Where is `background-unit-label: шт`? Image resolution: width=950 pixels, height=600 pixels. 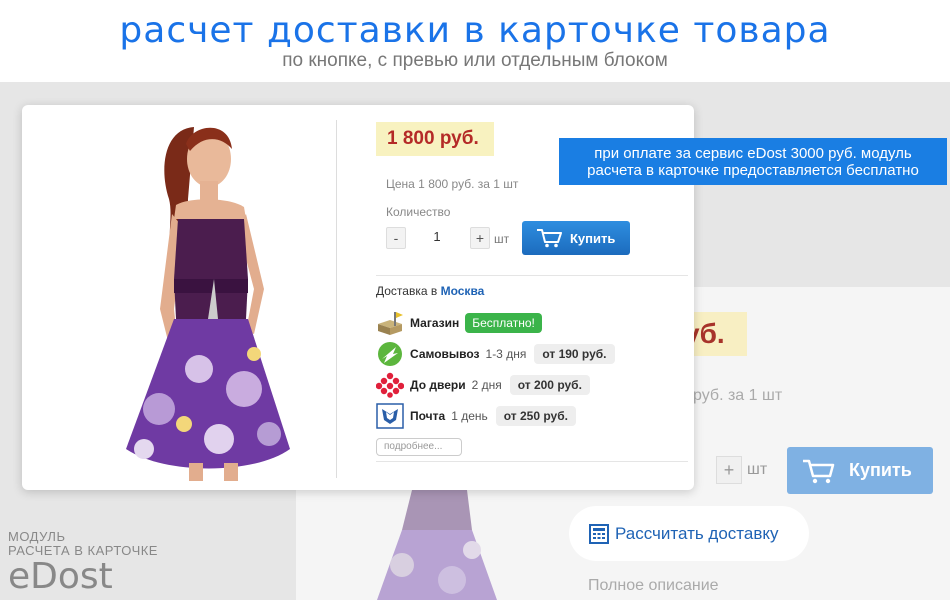
background-unit-label: шт is located at coordinates (757, 469).